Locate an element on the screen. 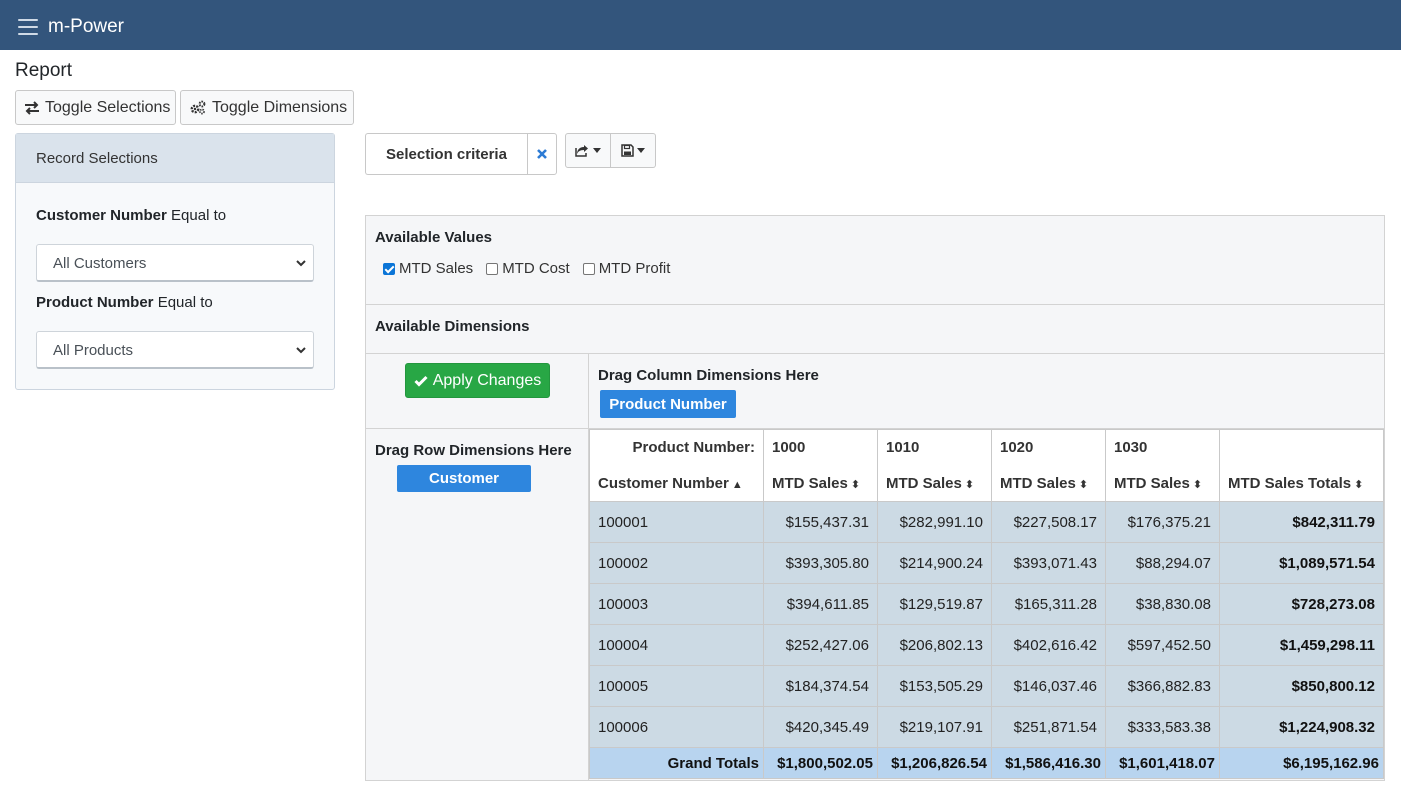 The height and width of the screenshot is (794, 1401). grand-totals-label: Grand Totals is located at coordinates (676, 763).